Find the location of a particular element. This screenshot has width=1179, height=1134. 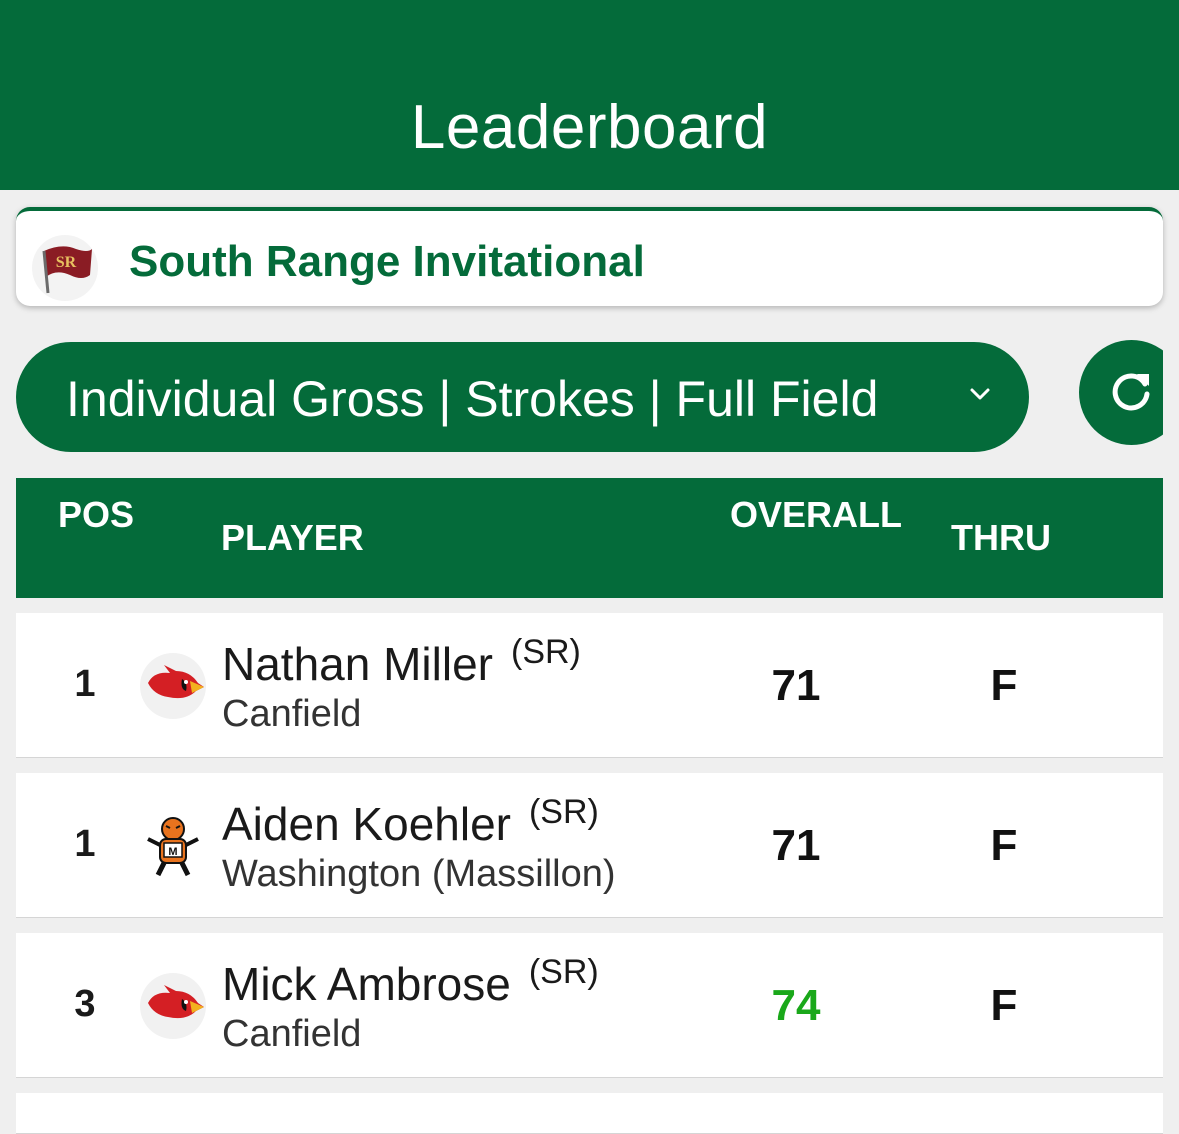

page-title: Leaderboard is located at coordinates (589, 127).